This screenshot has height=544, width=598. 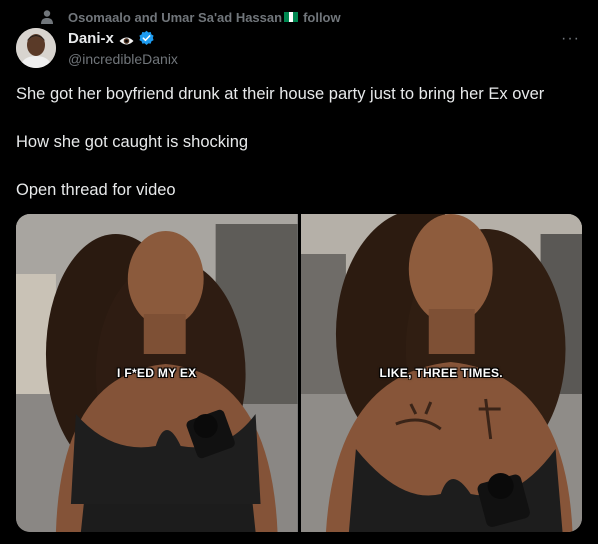 I want to click on video-caption-left: I F*ED MY EX, so click(x=157, y=373).